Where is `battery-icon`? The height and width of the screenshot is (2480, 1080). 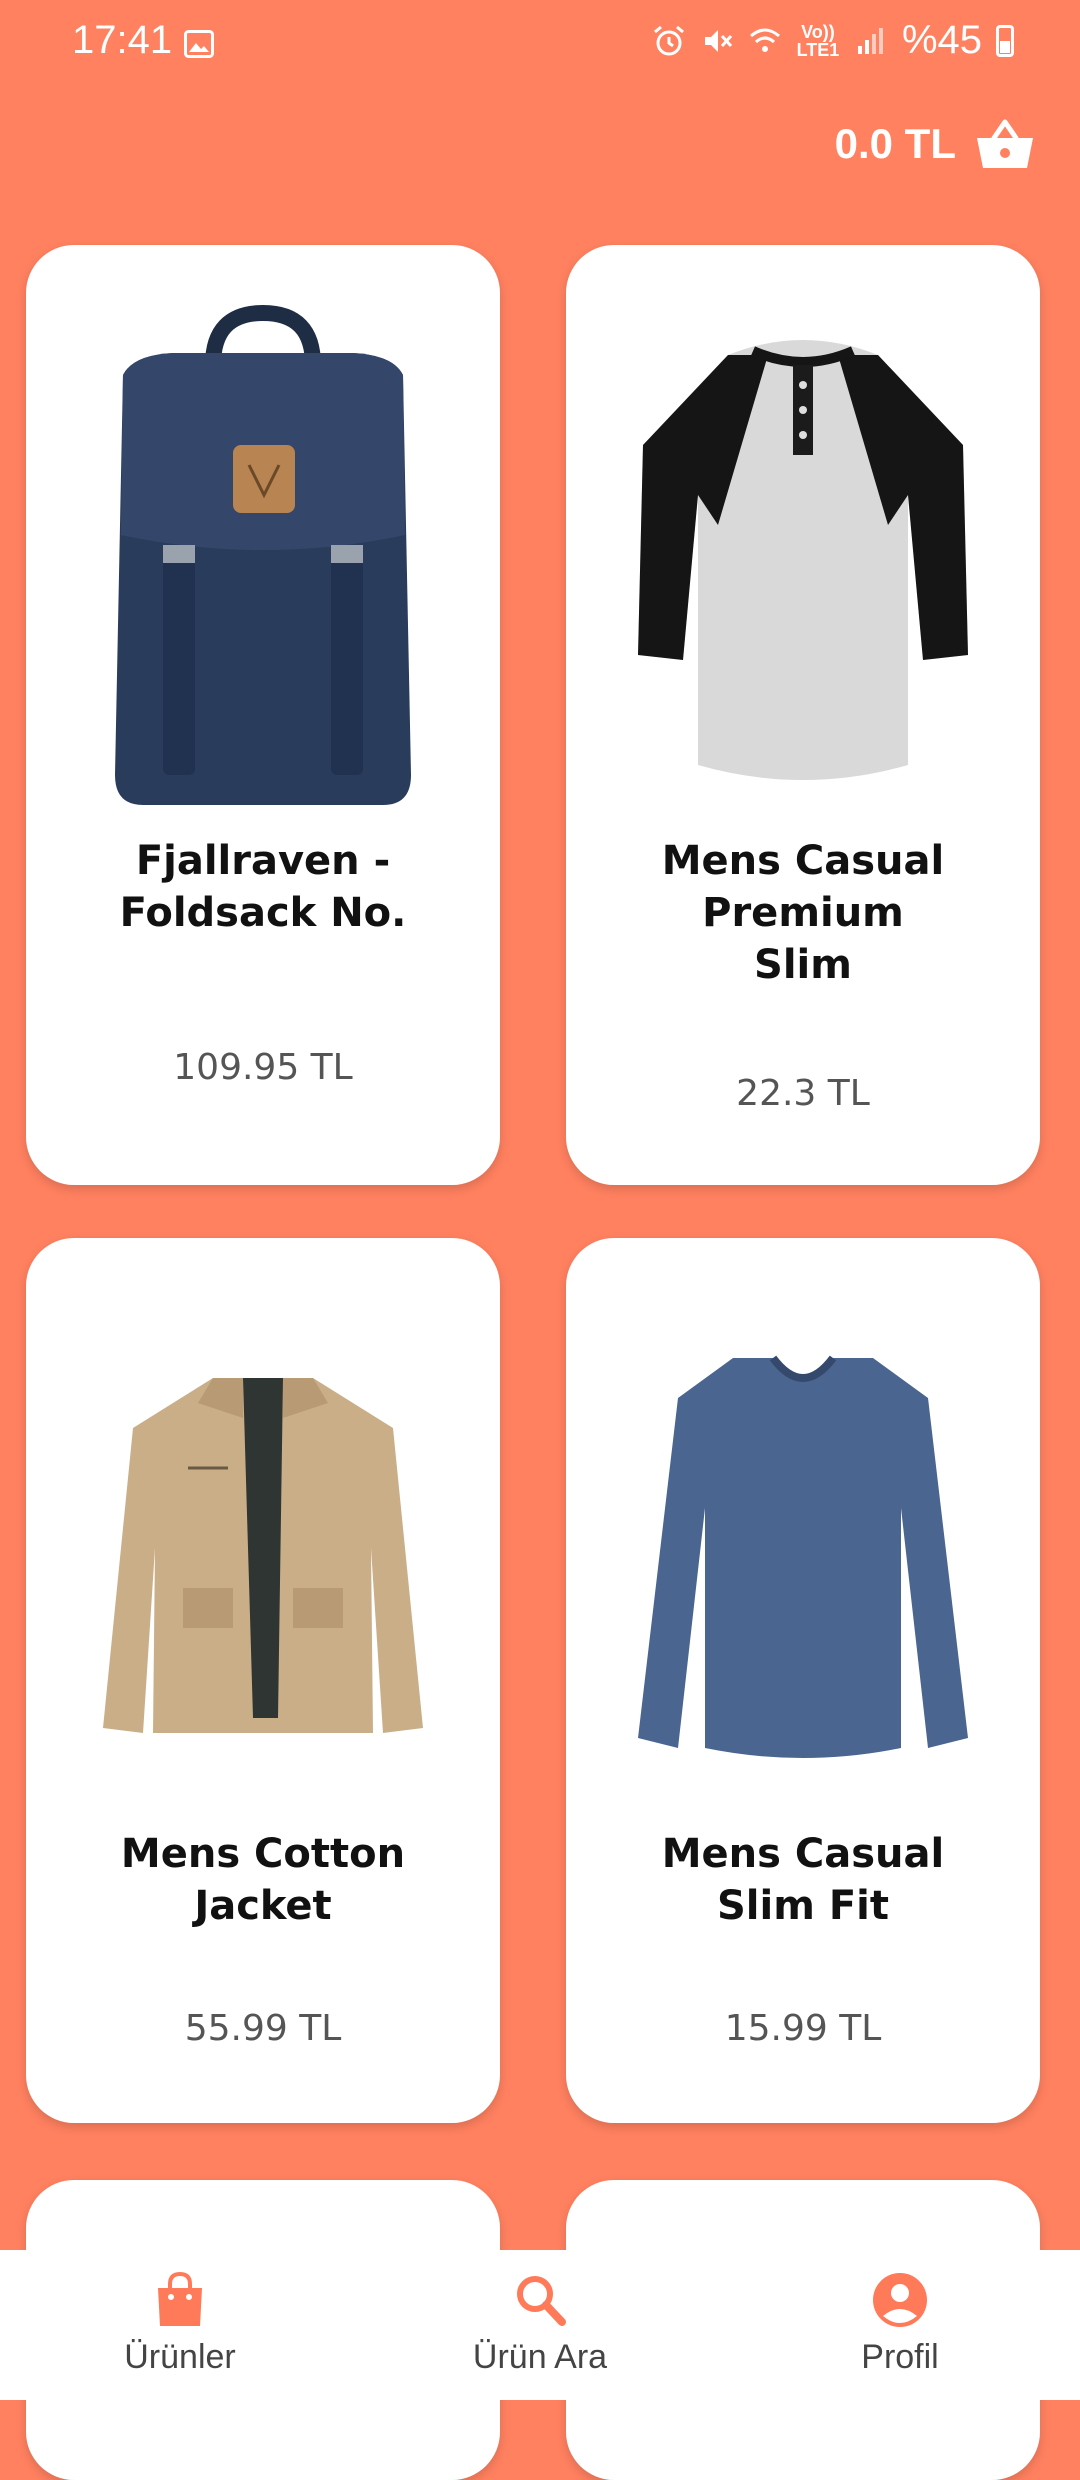
battery-icon is located at coordinates (1005, 40).